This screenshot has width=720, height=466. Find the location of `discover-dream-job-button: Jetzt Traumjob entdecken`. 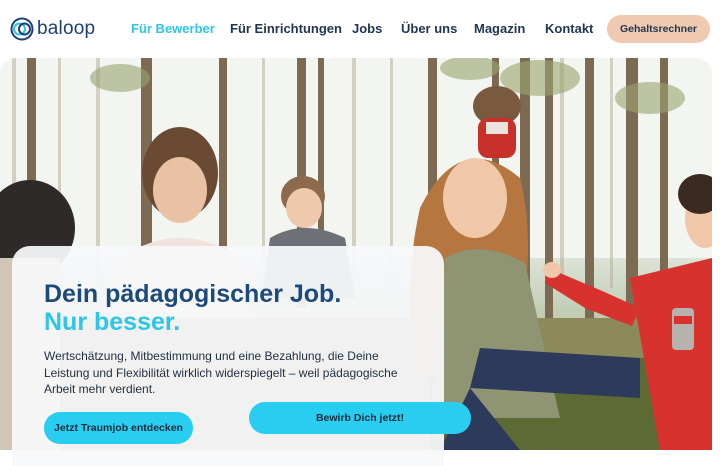

discover-dream-job-button: Jetzt Traumjob entdecken is located at coordinates (118, 428).